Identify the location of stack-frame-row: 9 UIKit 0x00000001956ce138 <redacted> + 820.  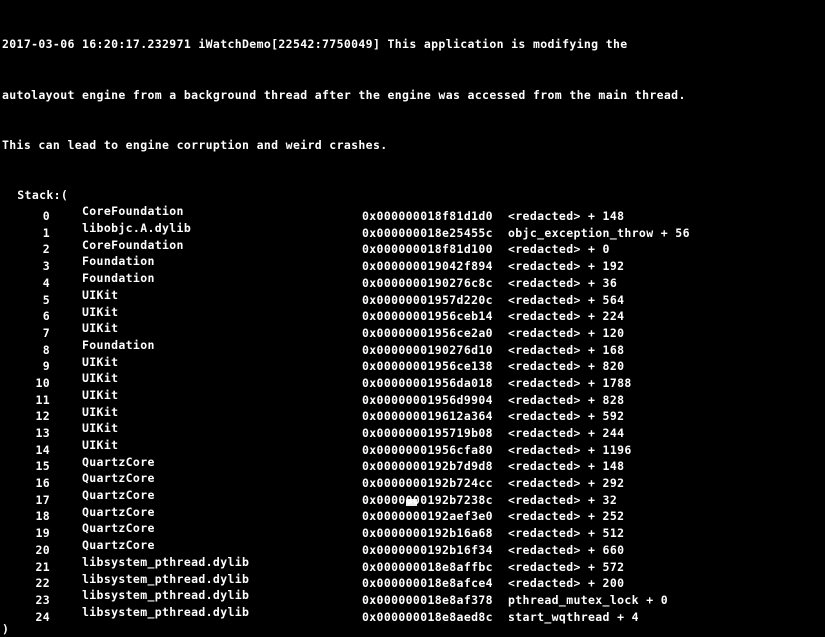
(412, 364).